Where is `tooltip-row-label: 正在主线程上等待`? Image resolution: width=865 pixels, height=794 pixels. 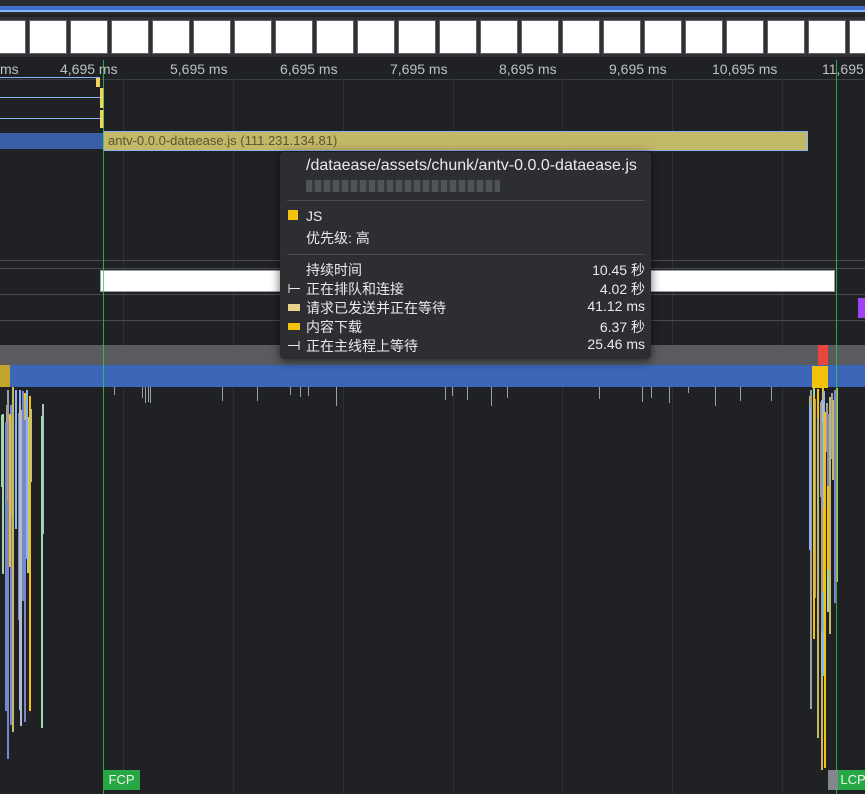
tooltip-row-label: 正在主线程上等待 is located at coordinates (362, 346).